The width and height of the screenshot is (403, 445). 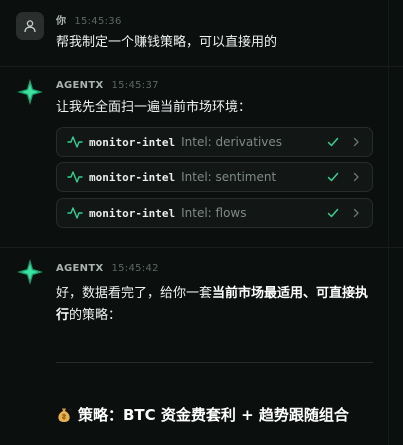 I want to click on section-rule, so click(x=214, y=362).